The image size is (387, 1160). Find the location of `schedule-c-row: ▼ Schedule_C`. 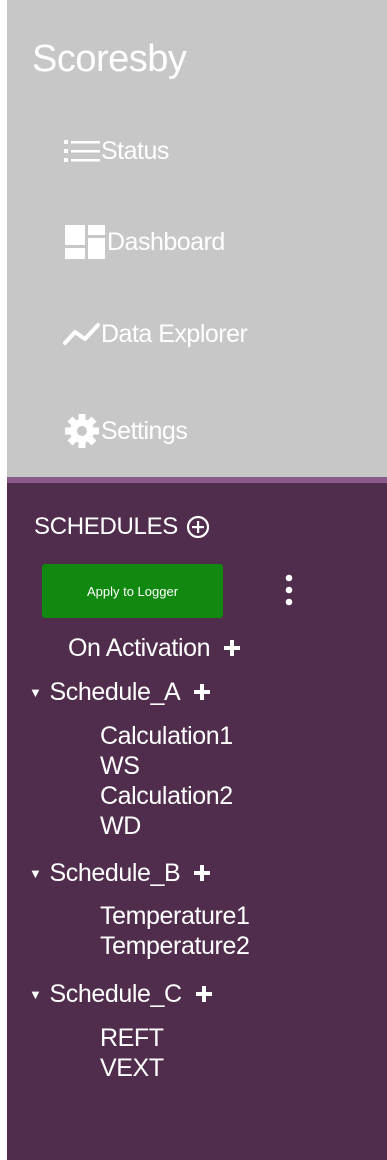

schedule-c-row: ▼ Schedule_C is located at coordinates (121, 994).